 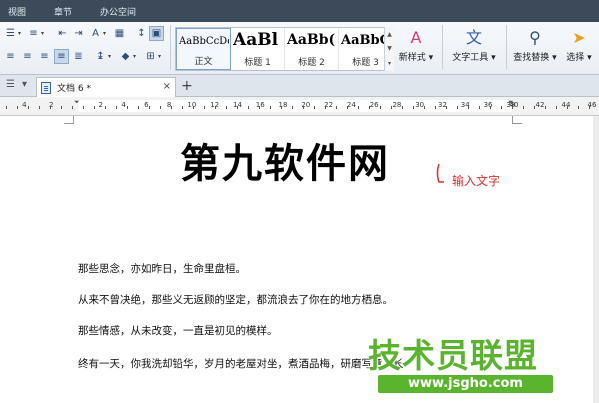 What do you see at coordinates (125, 56) in the screenshot?
I see `shading-icon: ◆` at bounding box center [125, 56].